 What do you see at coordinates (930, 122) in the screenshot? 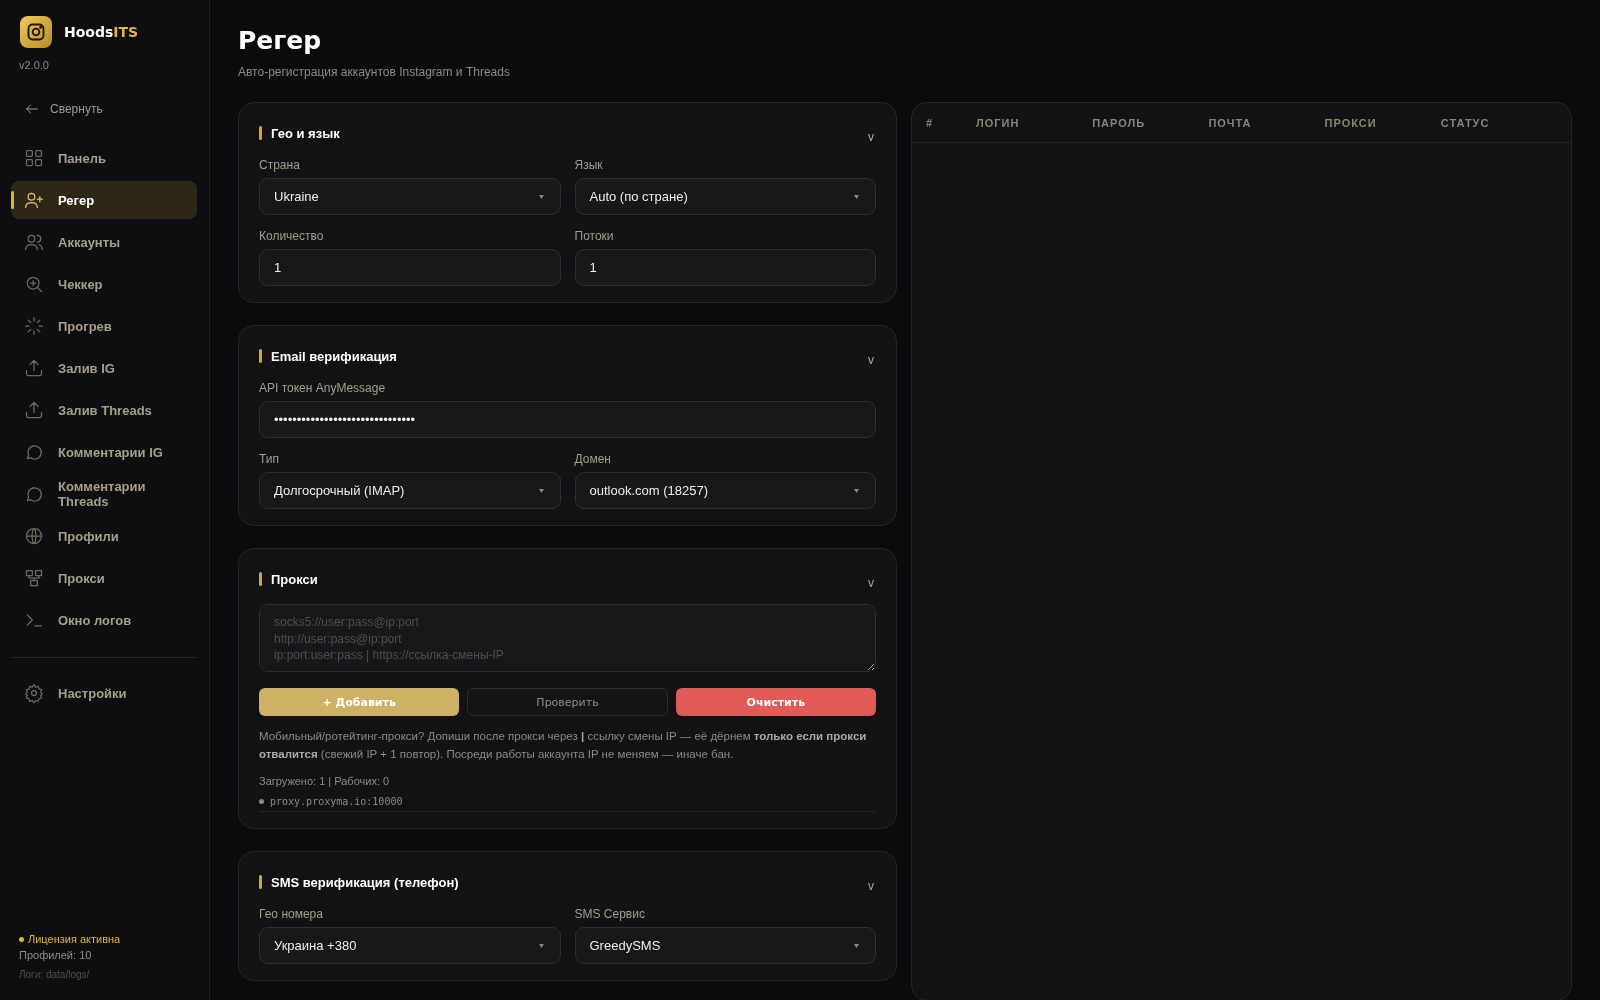
I see `column-header: #` at bounding box center [930, 122].